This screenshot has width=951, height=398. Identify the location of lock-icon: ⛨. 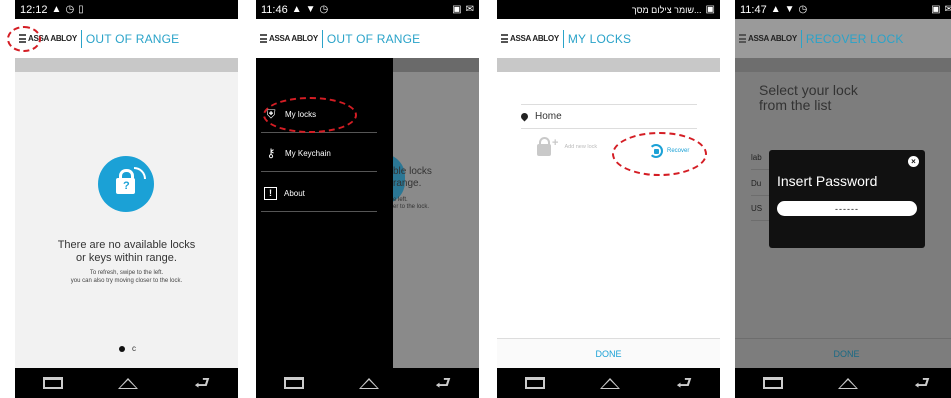
(271, 114).